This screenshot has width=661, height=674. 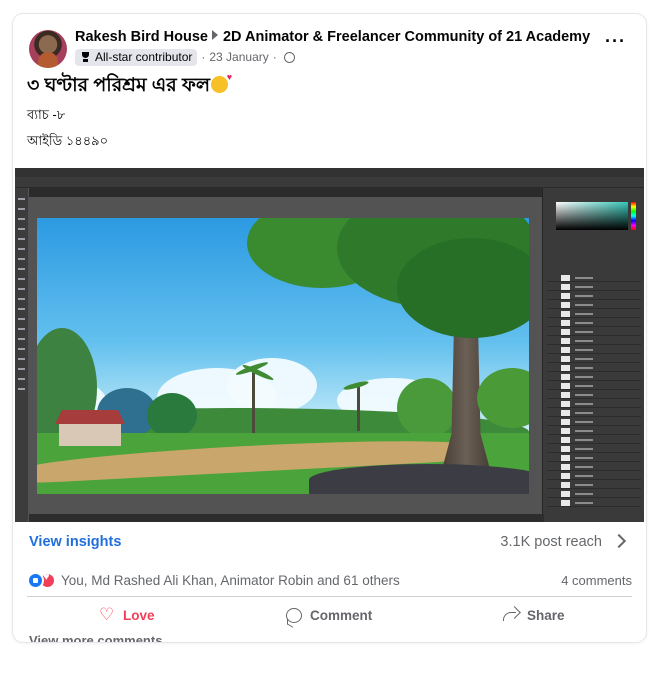 What do you see at coordinates (596, 580) in the screenshot?
I see `comments-count: 4 comments` at bounding box center [596, 580].